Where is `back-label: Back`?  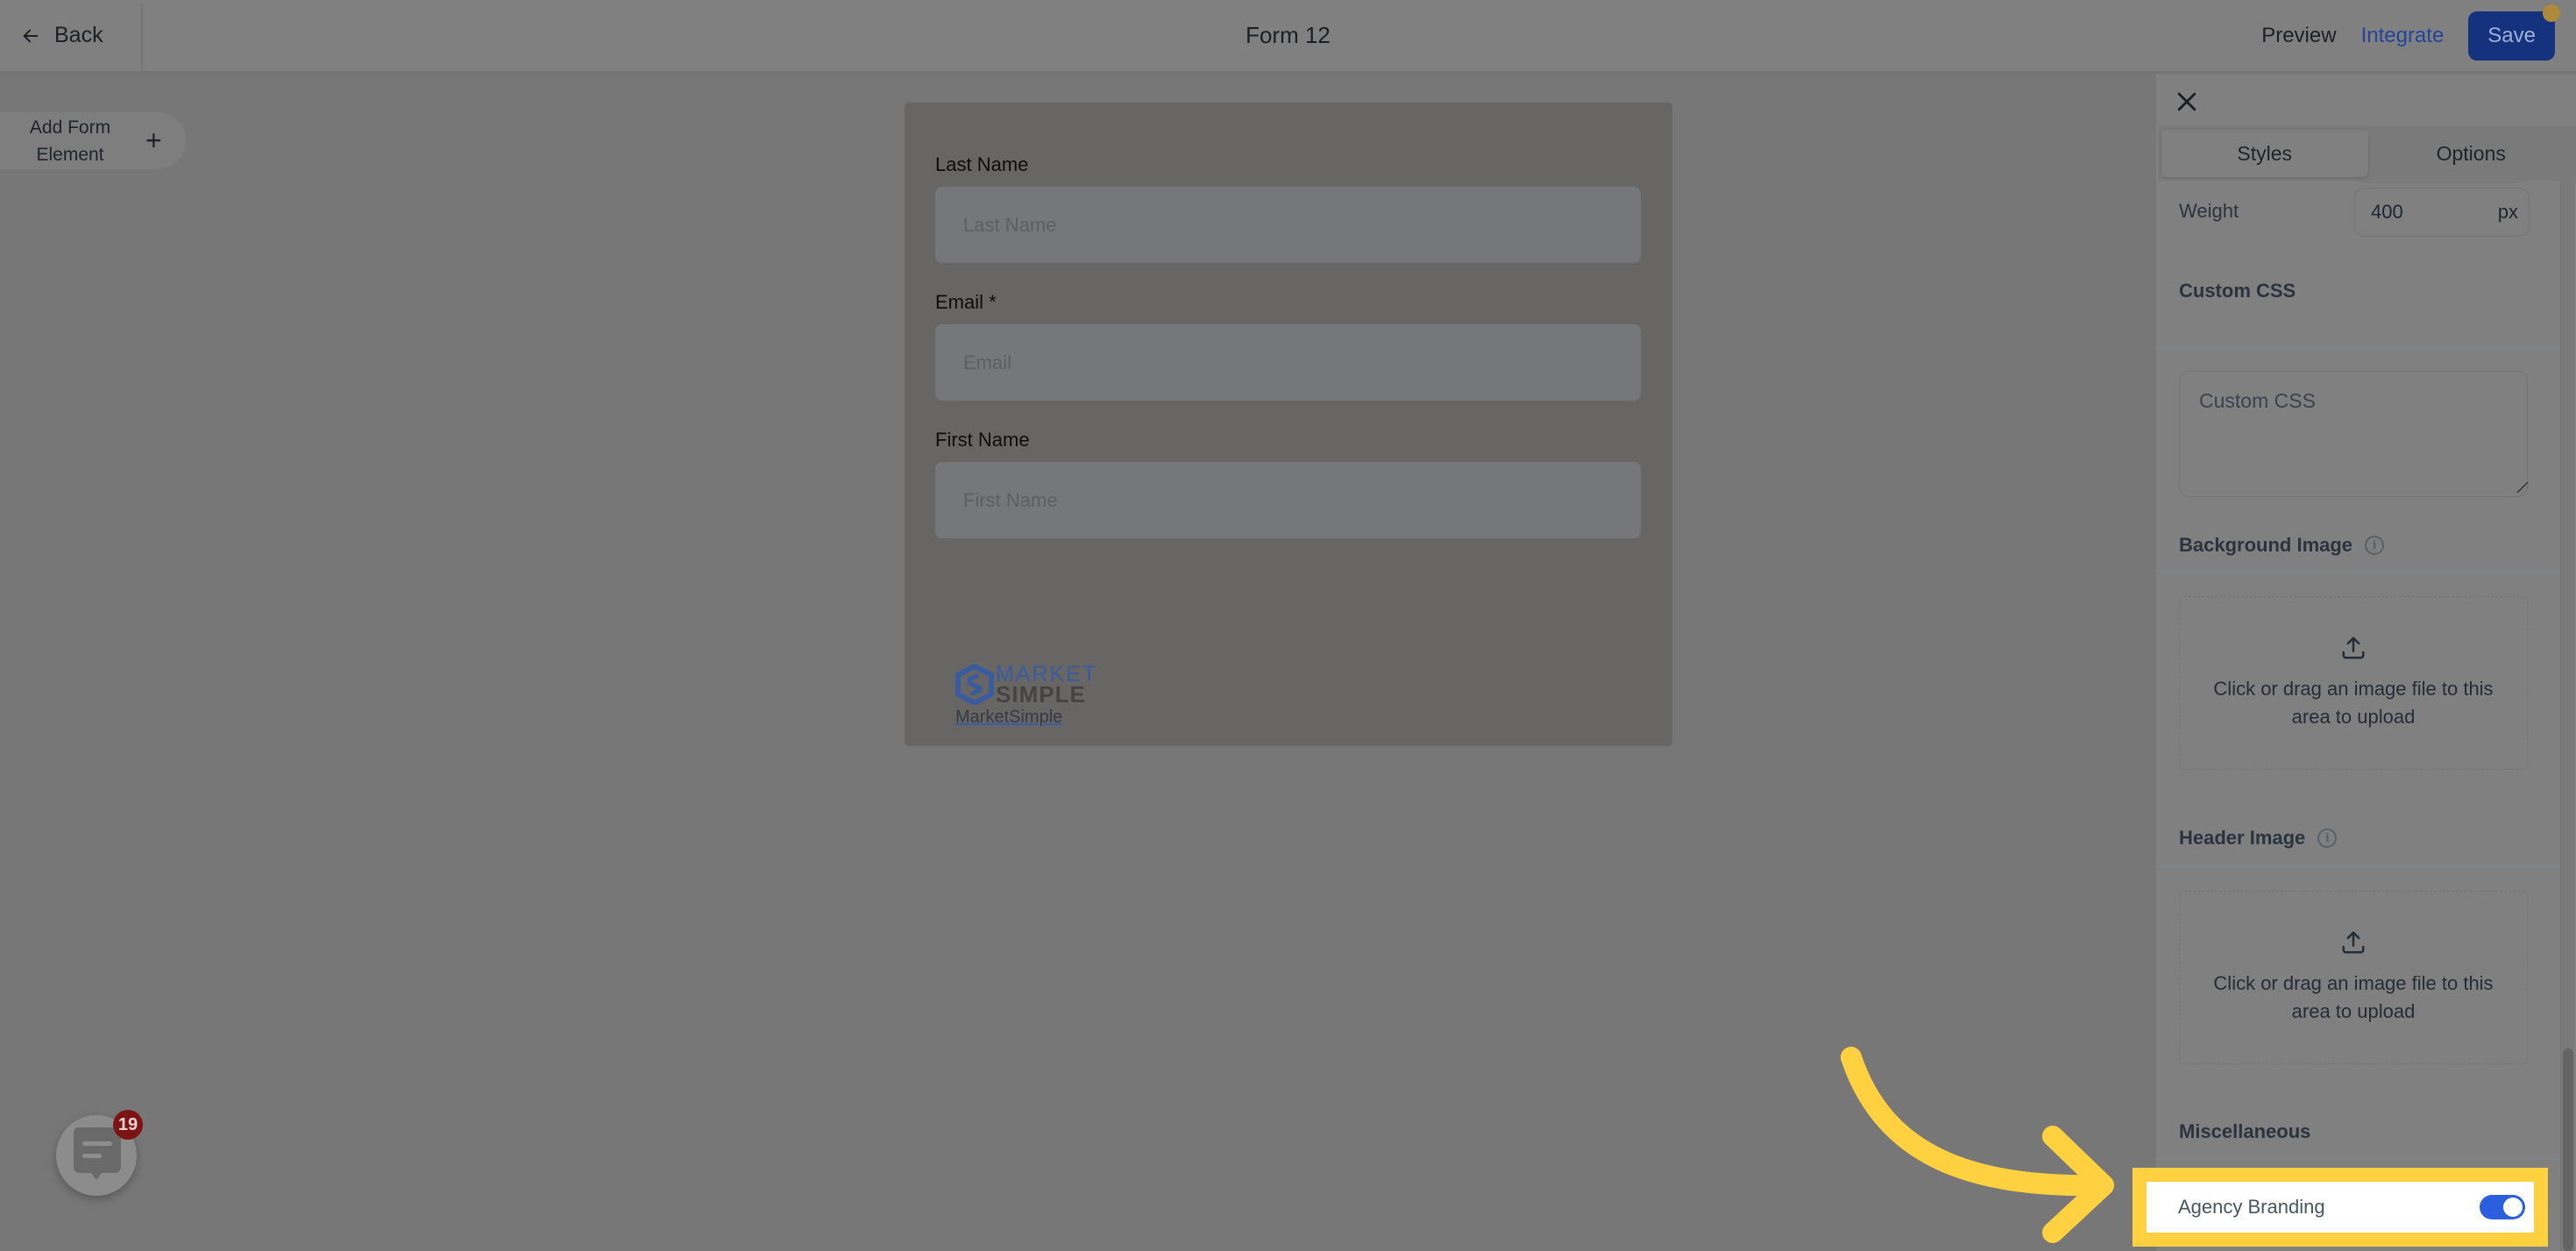
back-label: Back is located at coordinates (78, 35).